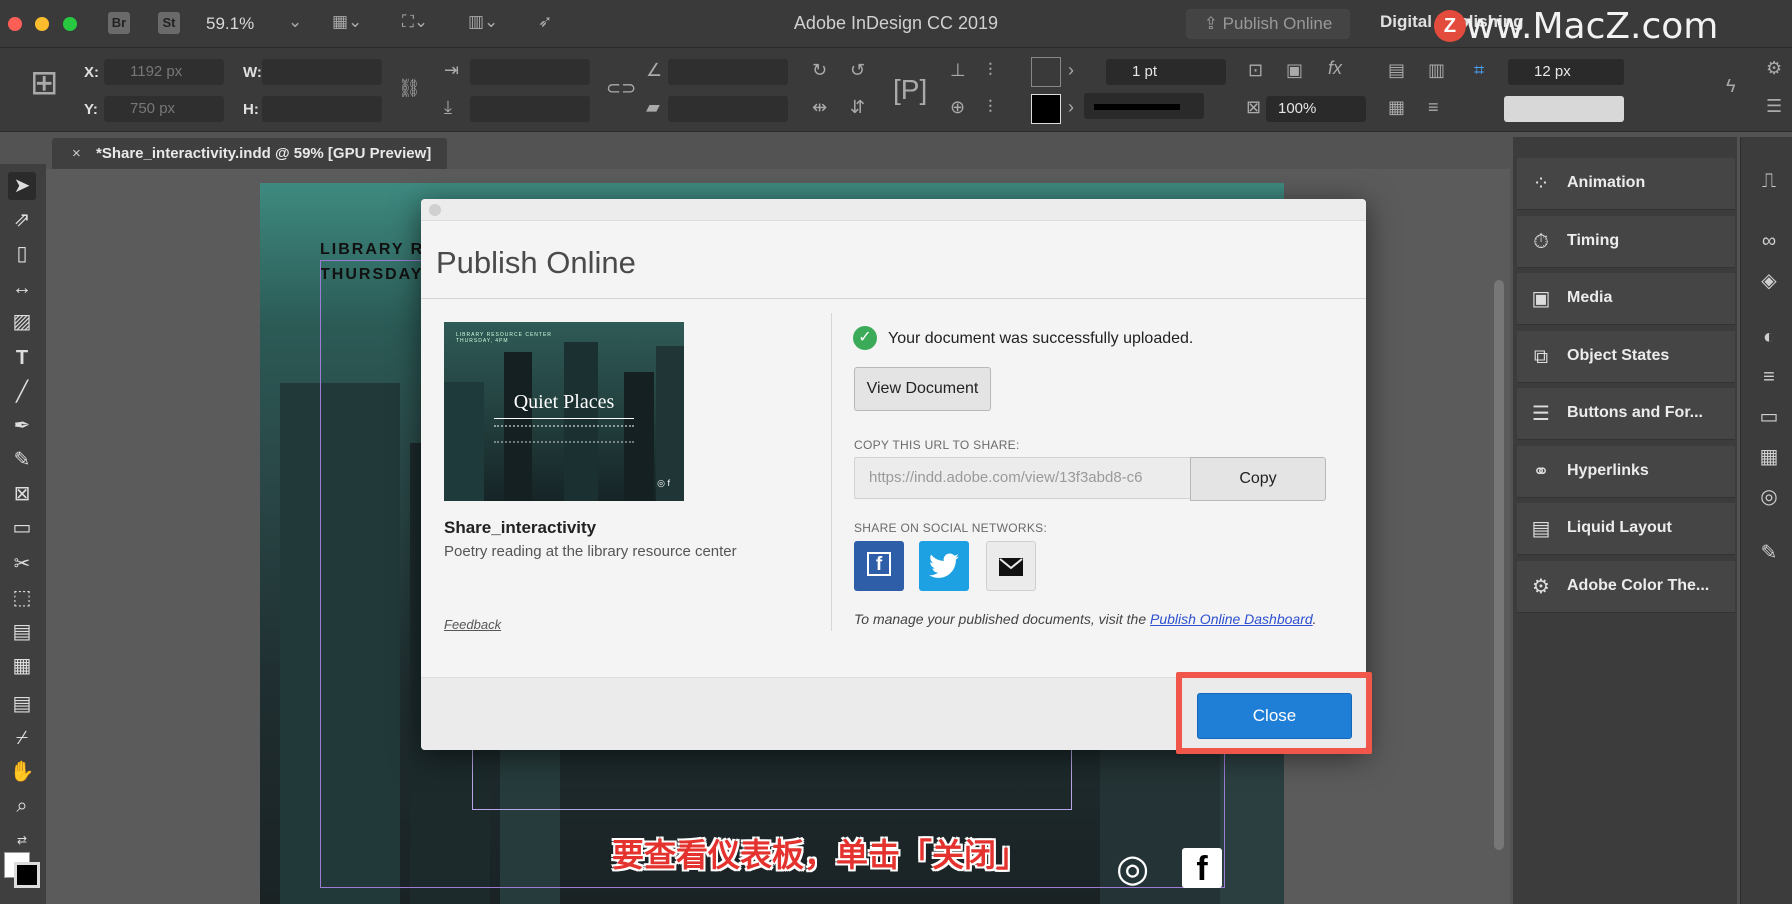  Describe the element at coordinates (957, 107) in the screenshot. I see `align-middle-icon: ⊕` at that location.